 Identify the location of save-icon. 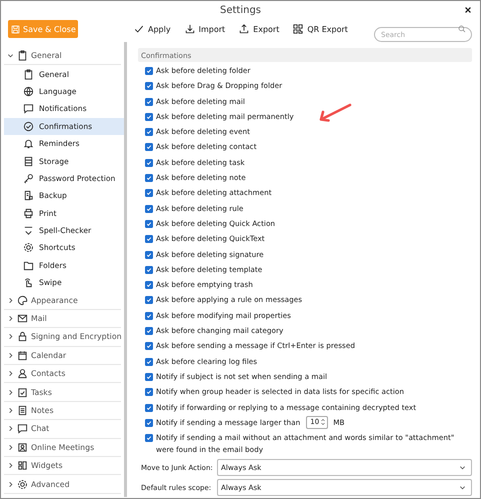
(15, 29).